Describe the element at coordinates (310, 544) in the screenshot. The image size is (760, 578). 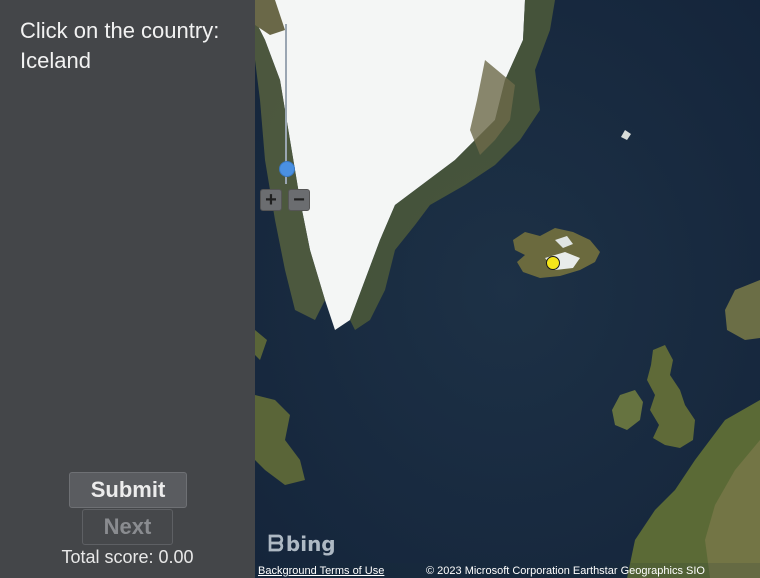
I see `bing-logo-text: bing` at that location.